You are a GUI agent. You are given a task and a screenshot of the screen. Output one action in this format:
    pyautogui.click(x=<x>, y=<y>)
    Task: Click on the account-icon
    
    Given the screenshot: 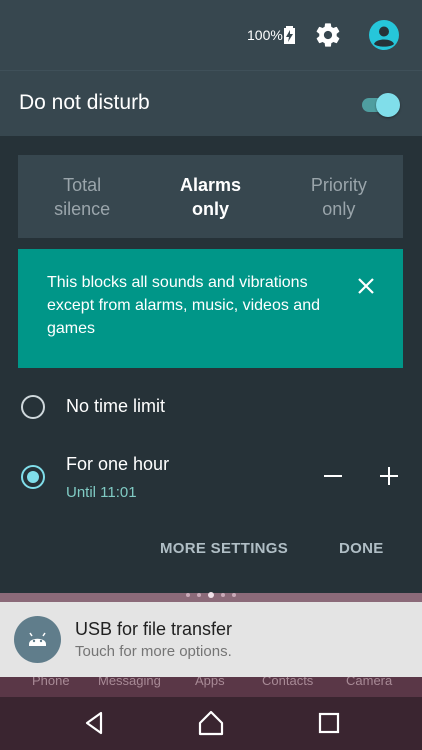 What is the action you would take?
    pyautogui.click(x=384, y=35)
    